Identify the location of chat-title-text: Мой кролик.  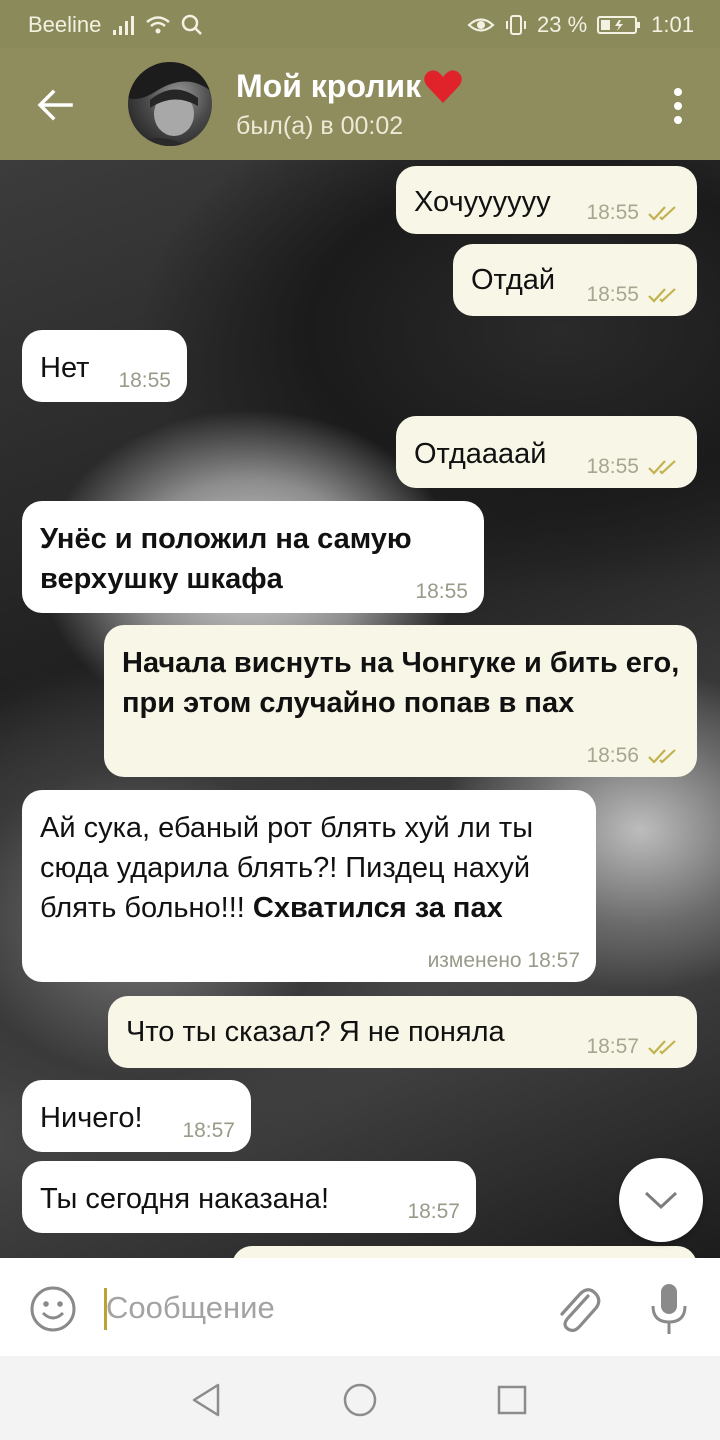
(329, 86).